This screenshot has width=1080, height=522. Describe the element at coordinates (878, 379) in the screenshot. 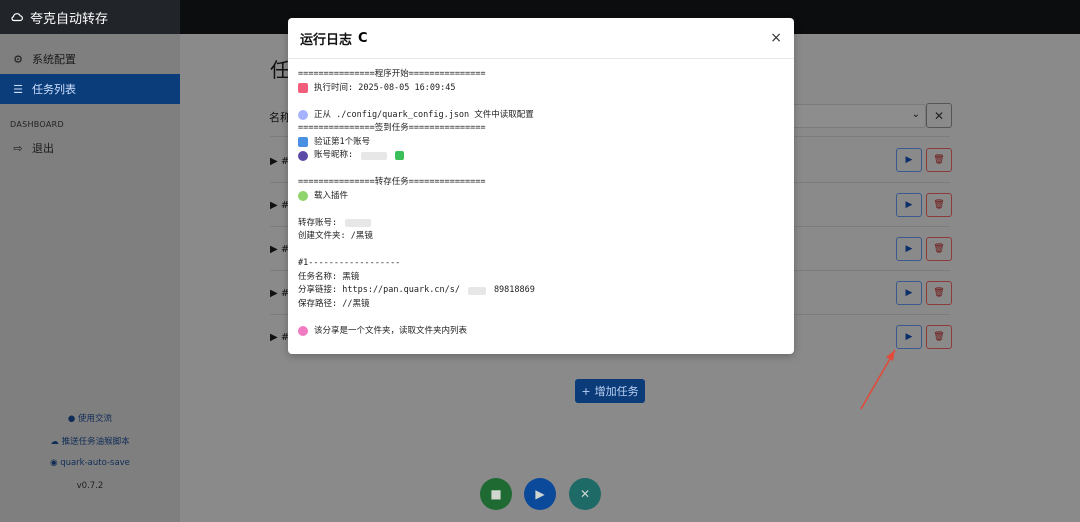

I see `annotation-arrow` at that location.